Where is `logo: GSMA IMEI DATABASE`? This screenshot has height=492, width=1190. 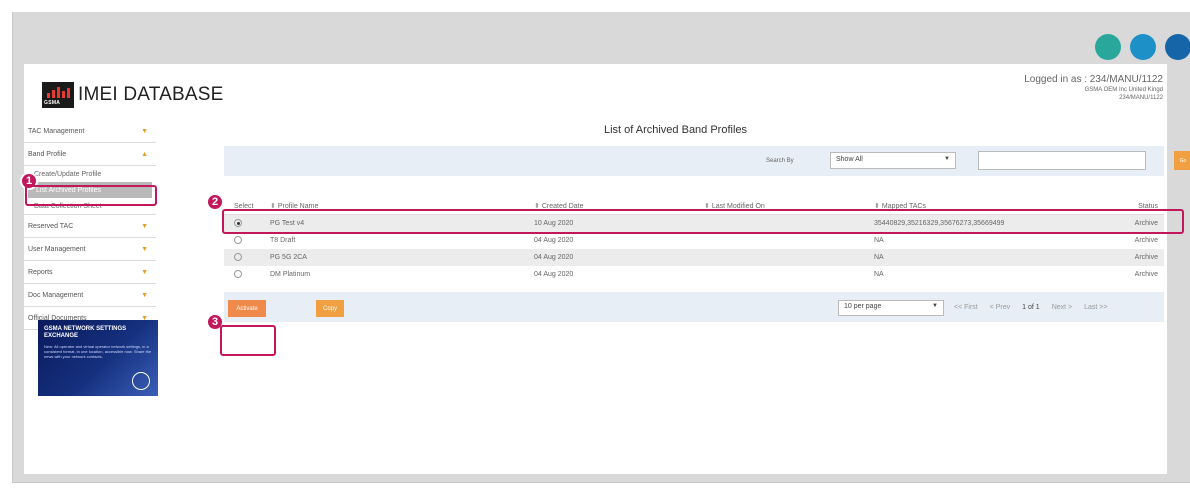
logo: GSMA IMEI DATABASE is located at coordinates (132, 95).